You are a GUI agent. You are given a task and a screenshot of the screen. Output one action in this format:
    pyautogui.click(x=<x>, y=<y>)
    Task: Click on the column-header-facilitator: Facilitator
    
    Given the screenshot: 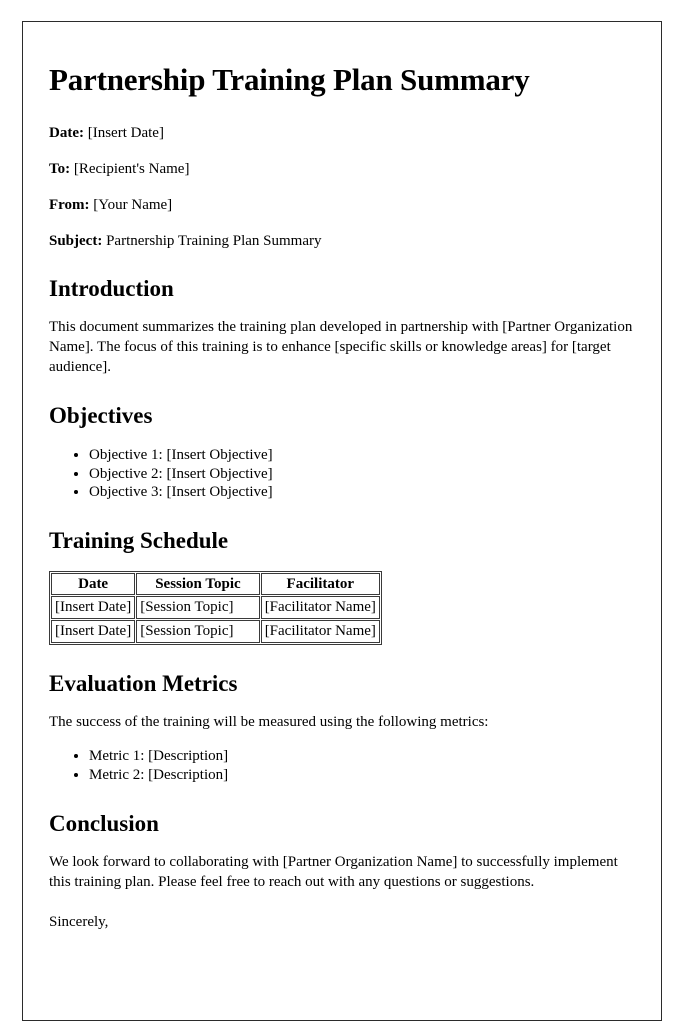 What is the action you would take?
    pyautogui.click(x=320, y=584)
    